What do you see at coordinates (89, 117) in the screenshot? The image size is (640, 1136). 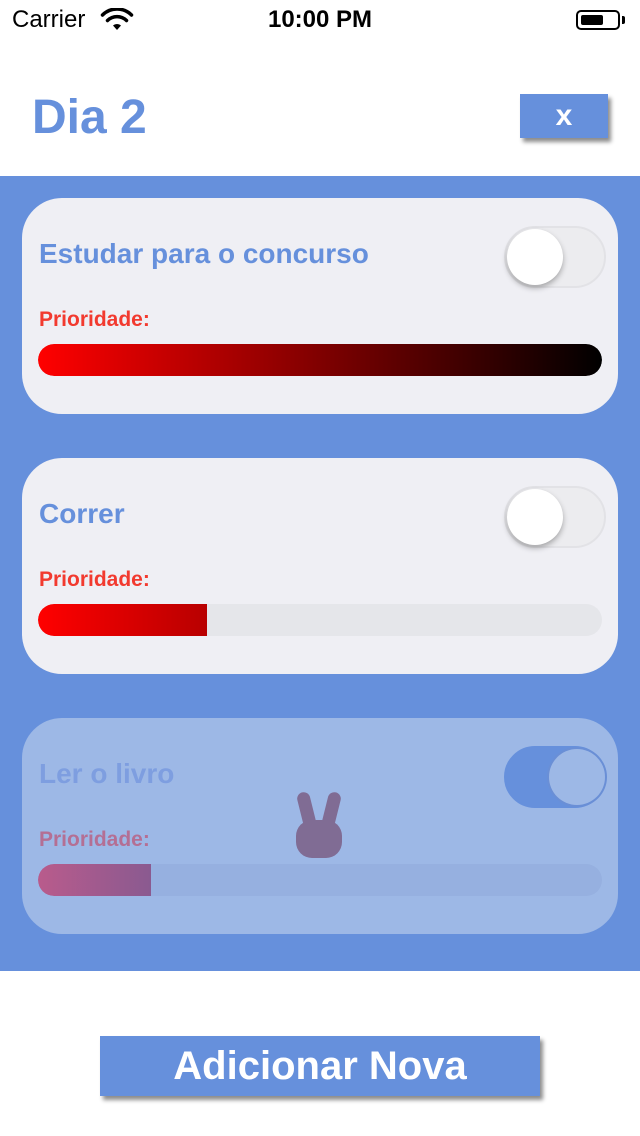 I see `page-title: Dia 2` at bounding box center [89, 117].